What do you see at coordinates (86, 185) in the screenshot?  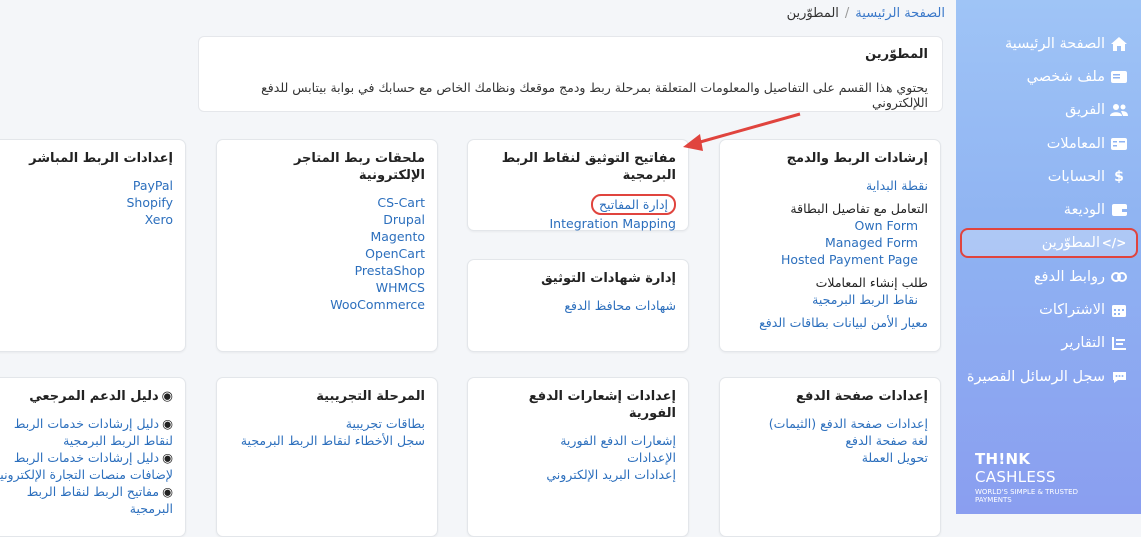 I see `integration-link: PayPal` at bounding box center [86, 185].